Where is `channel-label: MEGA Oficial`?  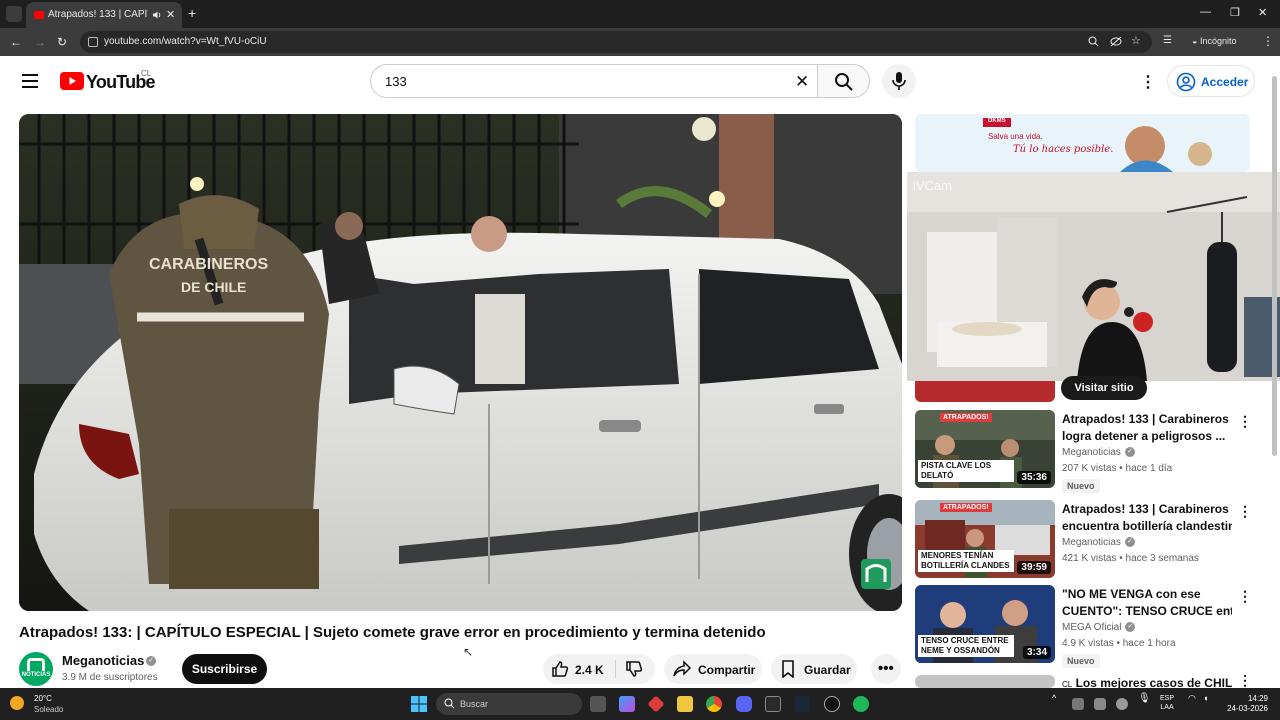 channel-label: MEGA Oficial is located at coordinates (1092, 627).